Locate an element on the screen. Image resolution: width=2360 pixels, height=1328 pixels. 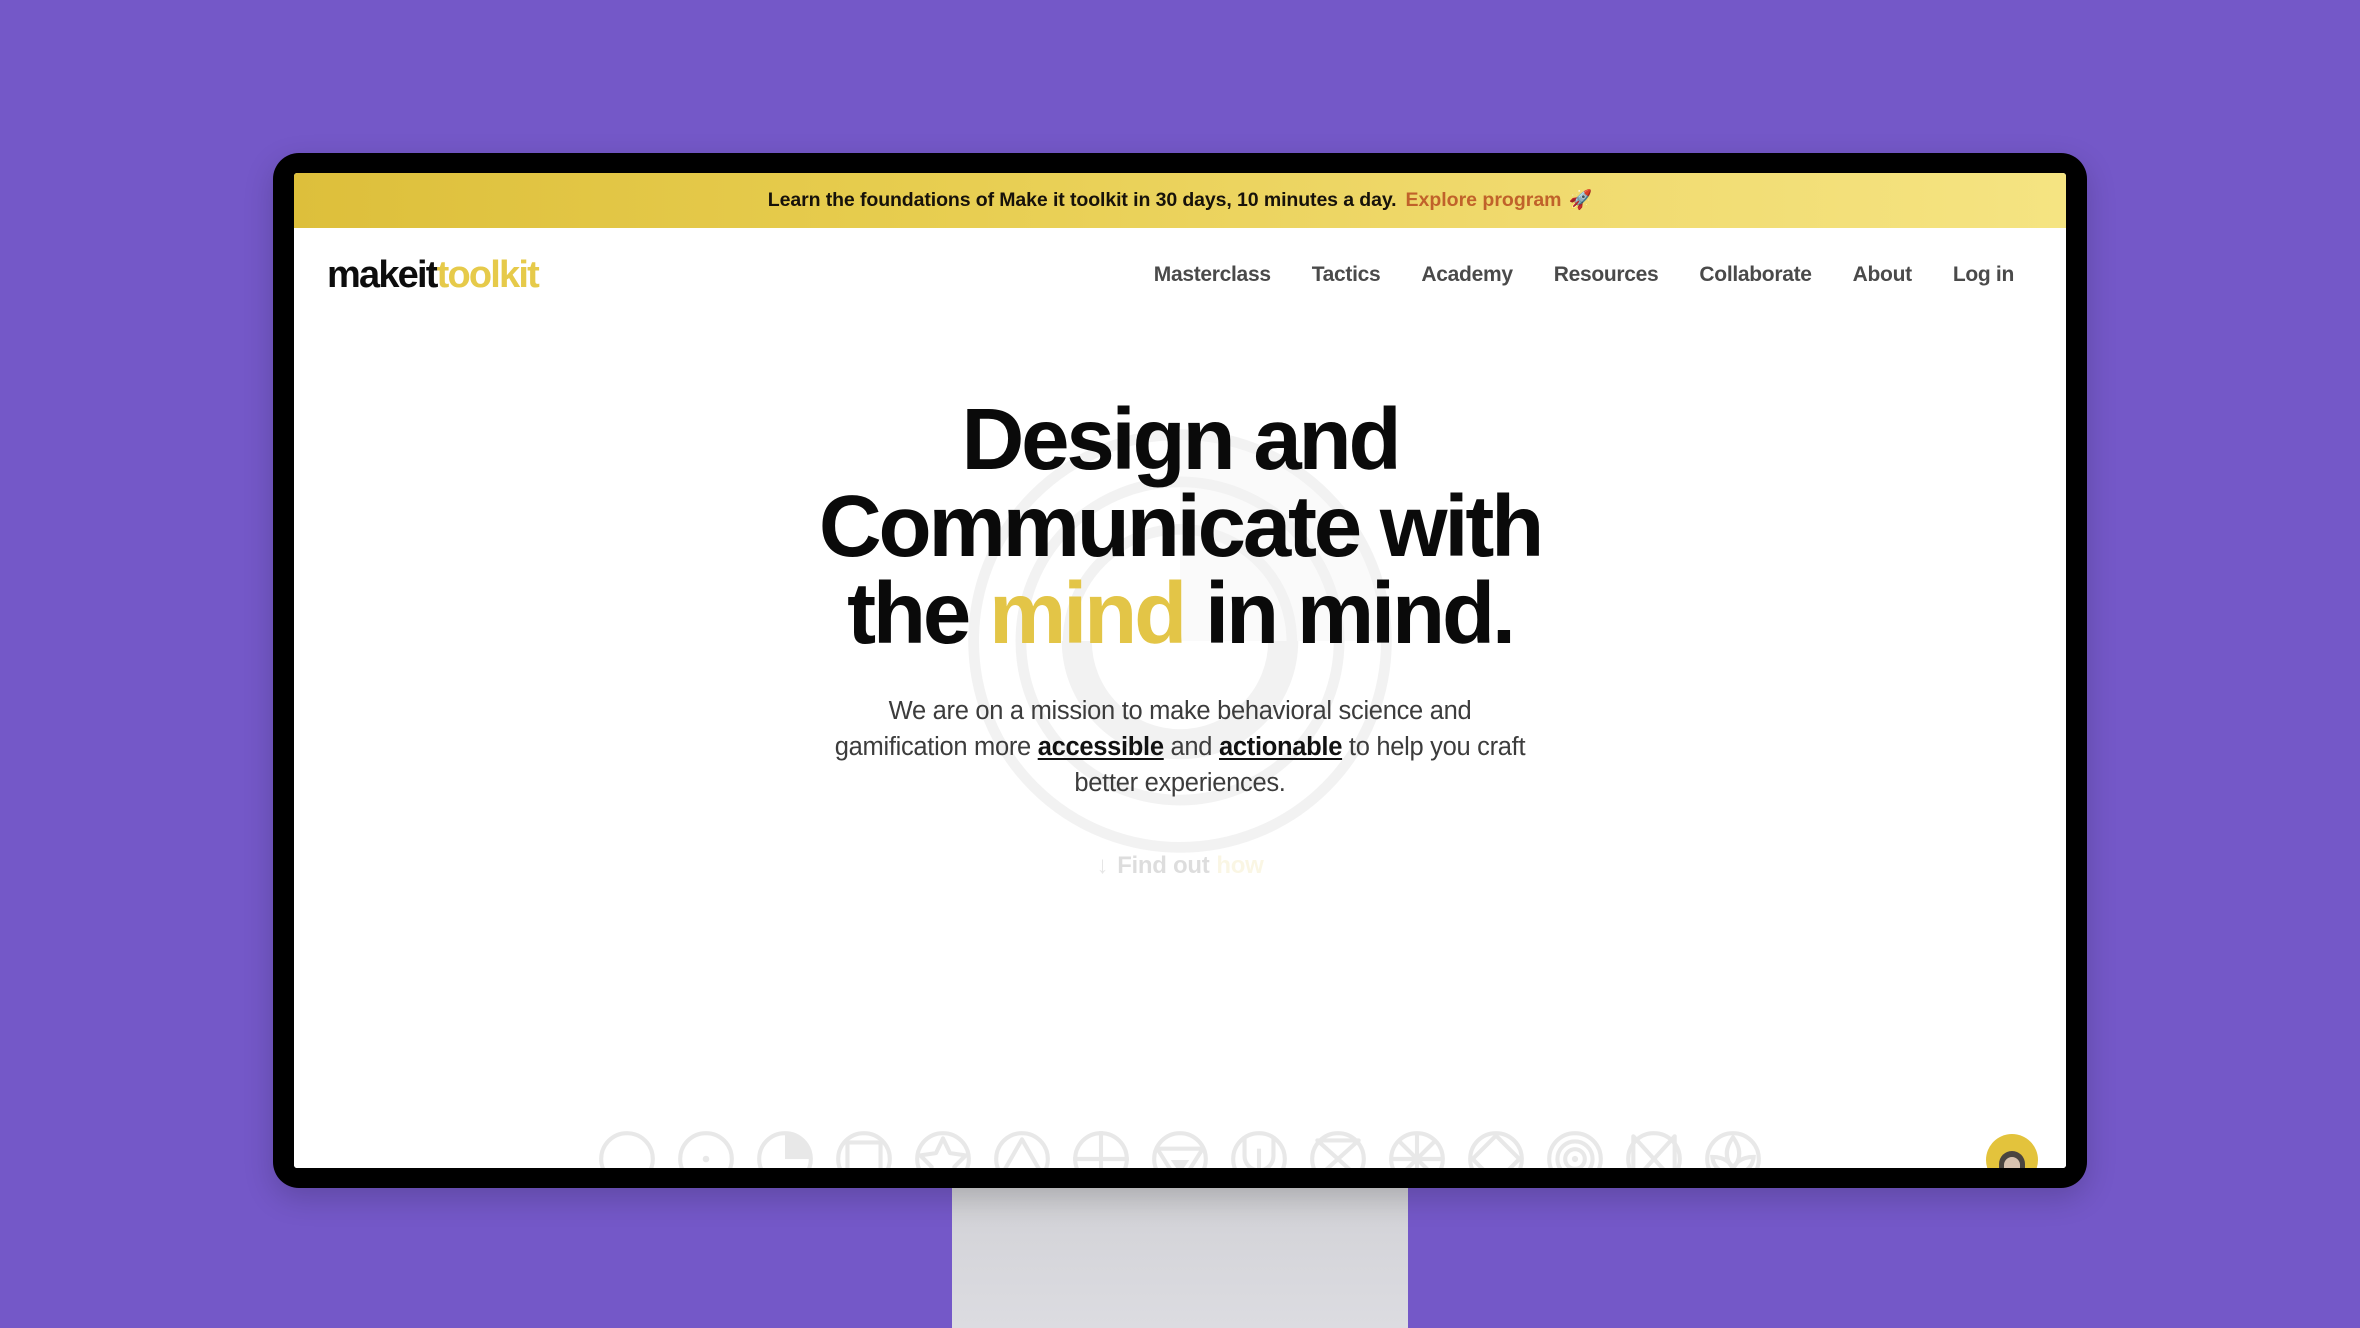
avatar-face is located at coordinates (2012, 1162).